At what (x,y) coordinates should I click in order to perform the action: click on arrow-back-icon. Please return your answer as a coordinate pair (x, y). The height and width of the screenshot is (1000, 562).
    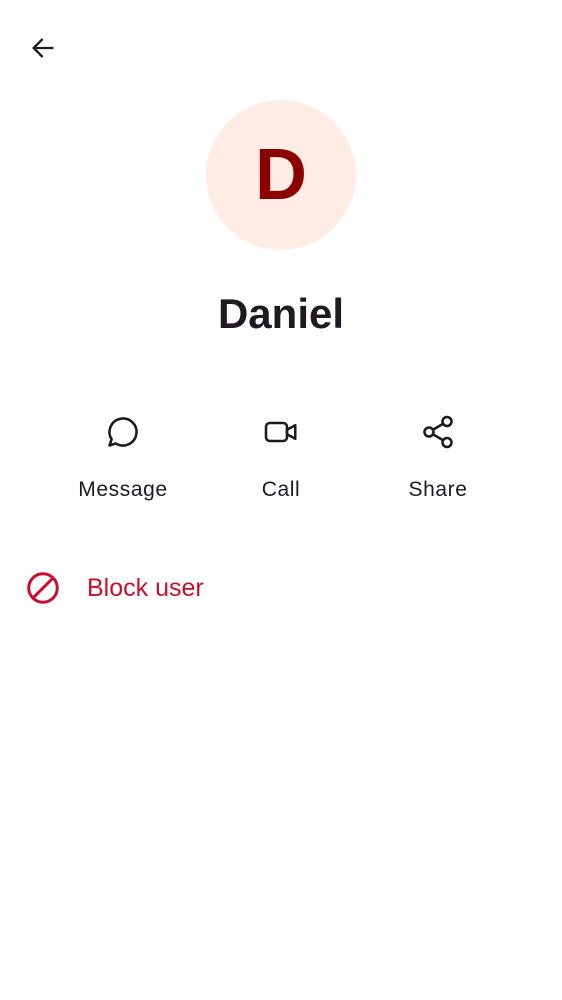
    Looking at the image, I should click on (43, 50).